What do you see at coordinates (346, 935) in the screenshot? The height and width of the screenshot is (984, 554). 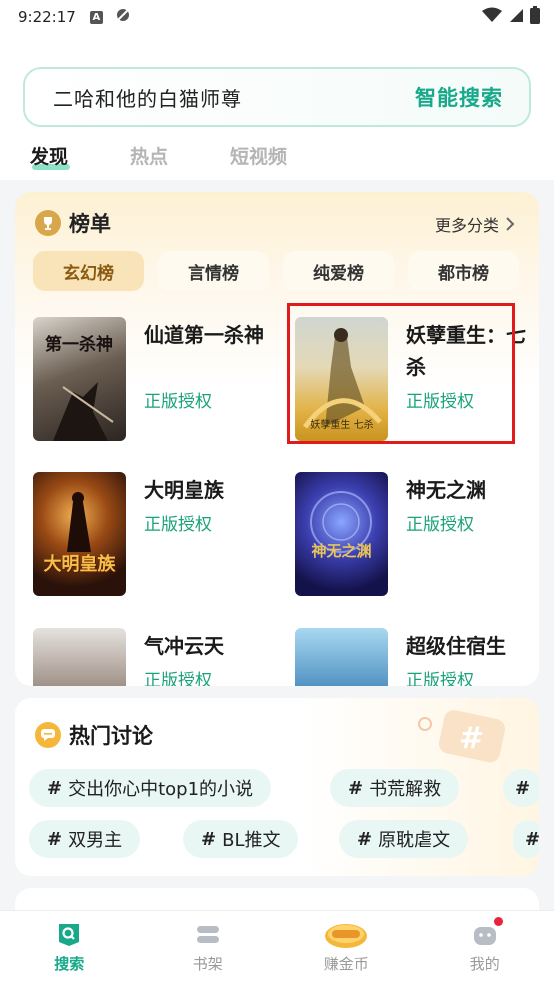 I see `coin-icon` at bounding box center [346, 935].